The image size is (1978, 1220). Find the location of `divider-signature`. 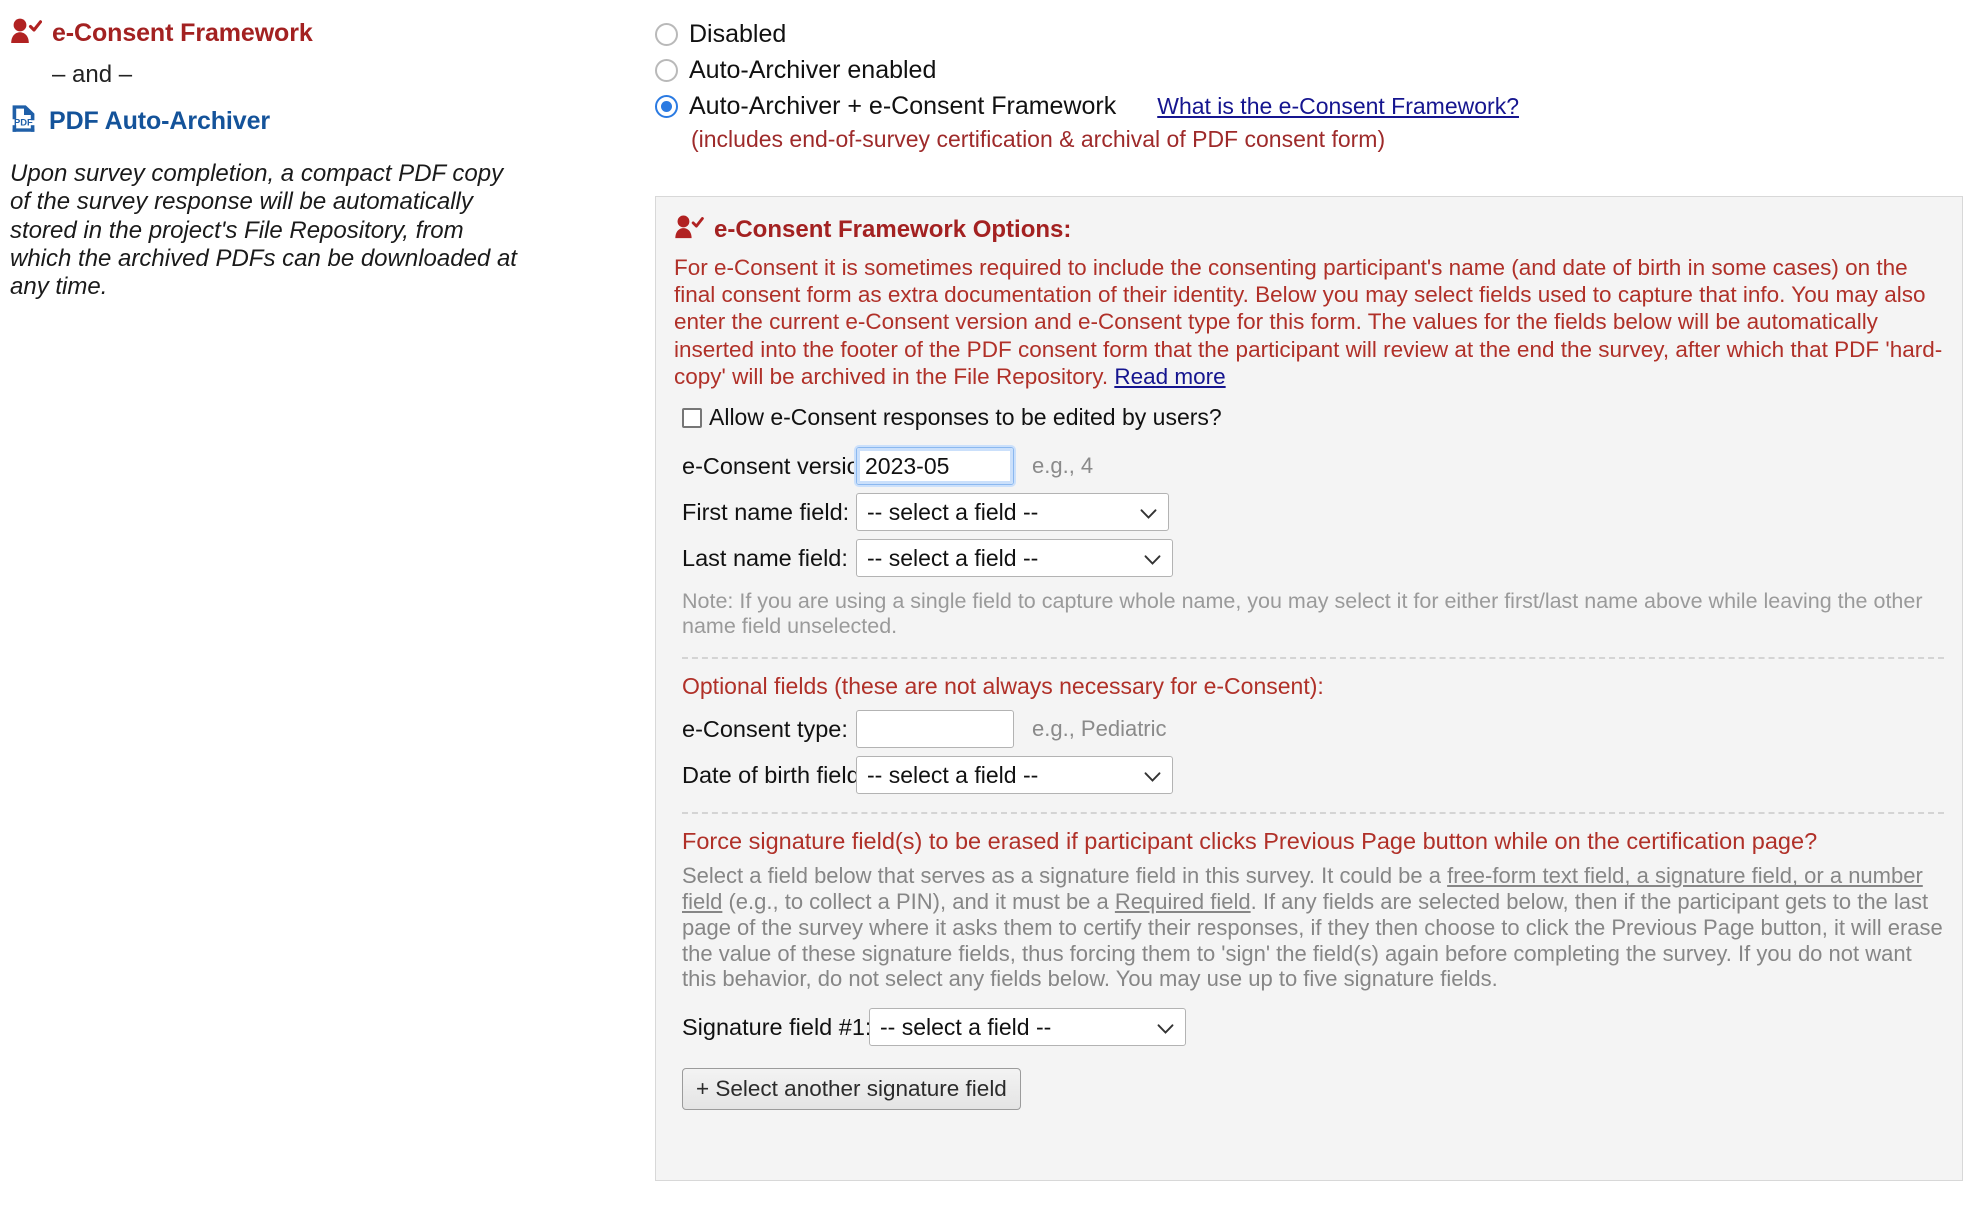

divider-signature is located at coordinates (1313, 813).